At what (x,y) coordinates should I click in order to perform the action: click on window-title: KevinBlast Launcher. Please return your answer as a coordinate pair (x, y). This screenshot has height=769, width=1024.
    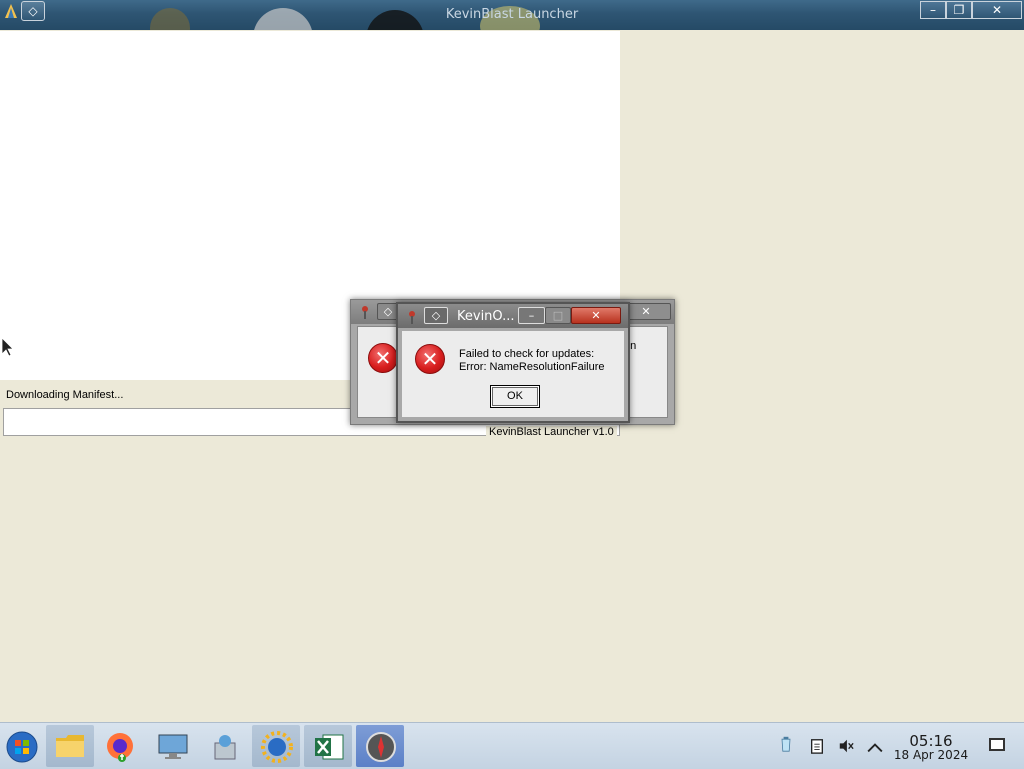
    Looking at the image, I should click on (512, 14).